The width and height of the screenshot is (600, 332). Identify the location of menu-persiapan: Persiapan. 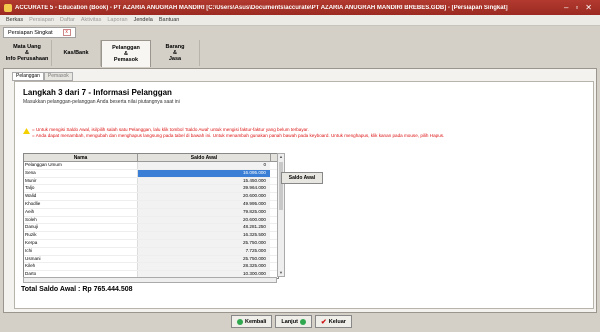
(41, 20).